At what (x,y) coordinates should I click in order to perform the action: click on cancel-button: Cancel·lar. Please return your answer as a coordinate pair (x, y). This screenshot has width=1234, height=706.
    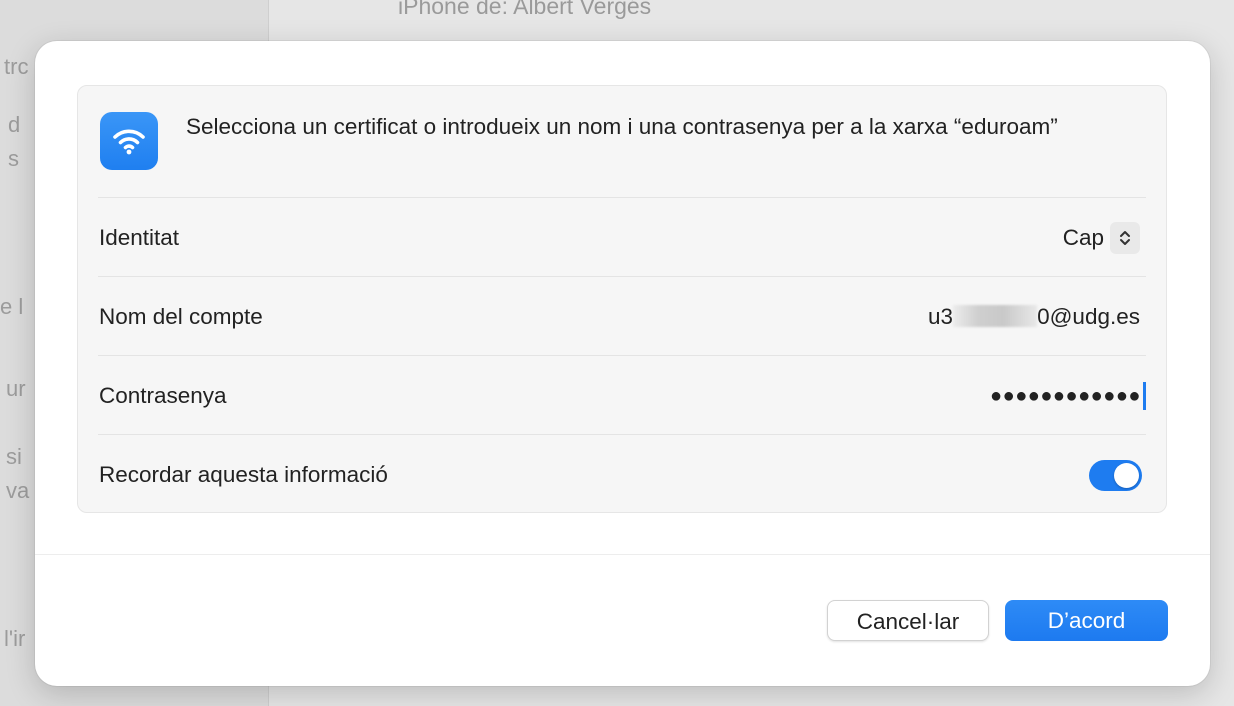
    Looking at the image, I should click on (908, 620).